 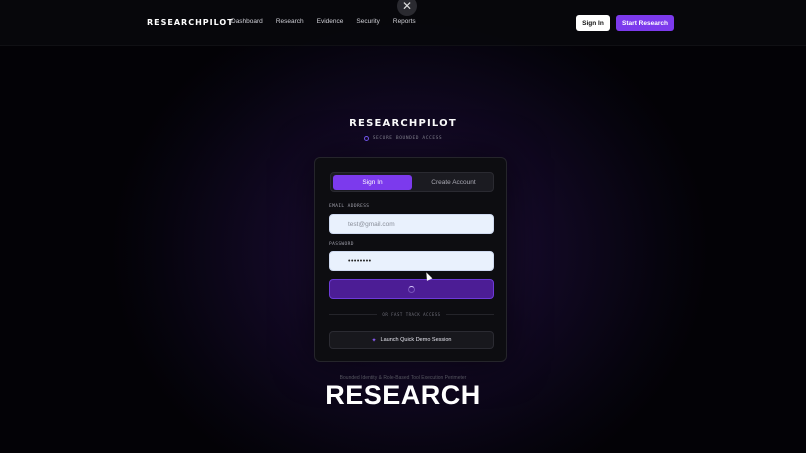 I want to click on email-label: EMAIL ADDRESS, so click(x=349, y=206).